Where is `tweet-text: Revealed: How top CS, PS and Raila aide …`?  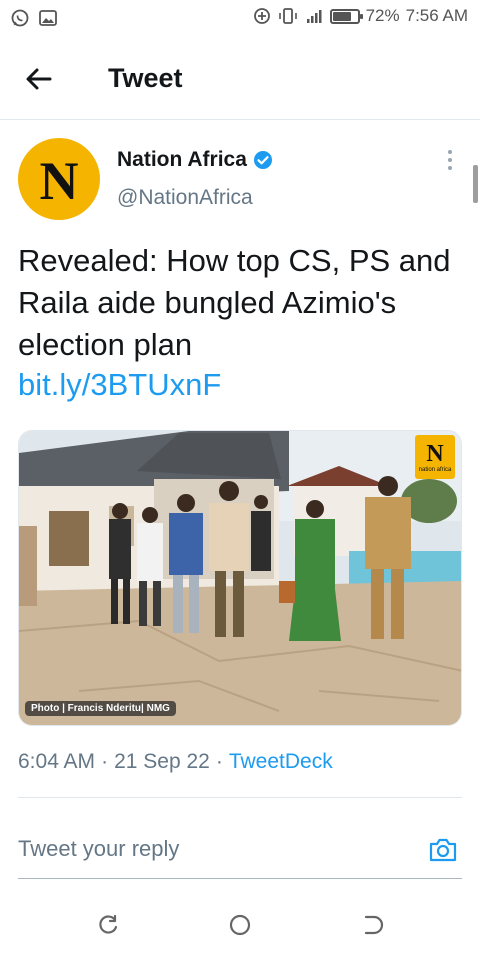
tweet-text: Revealed: How top CS, PS and Raila aide … is located at coordinates (234, 302).